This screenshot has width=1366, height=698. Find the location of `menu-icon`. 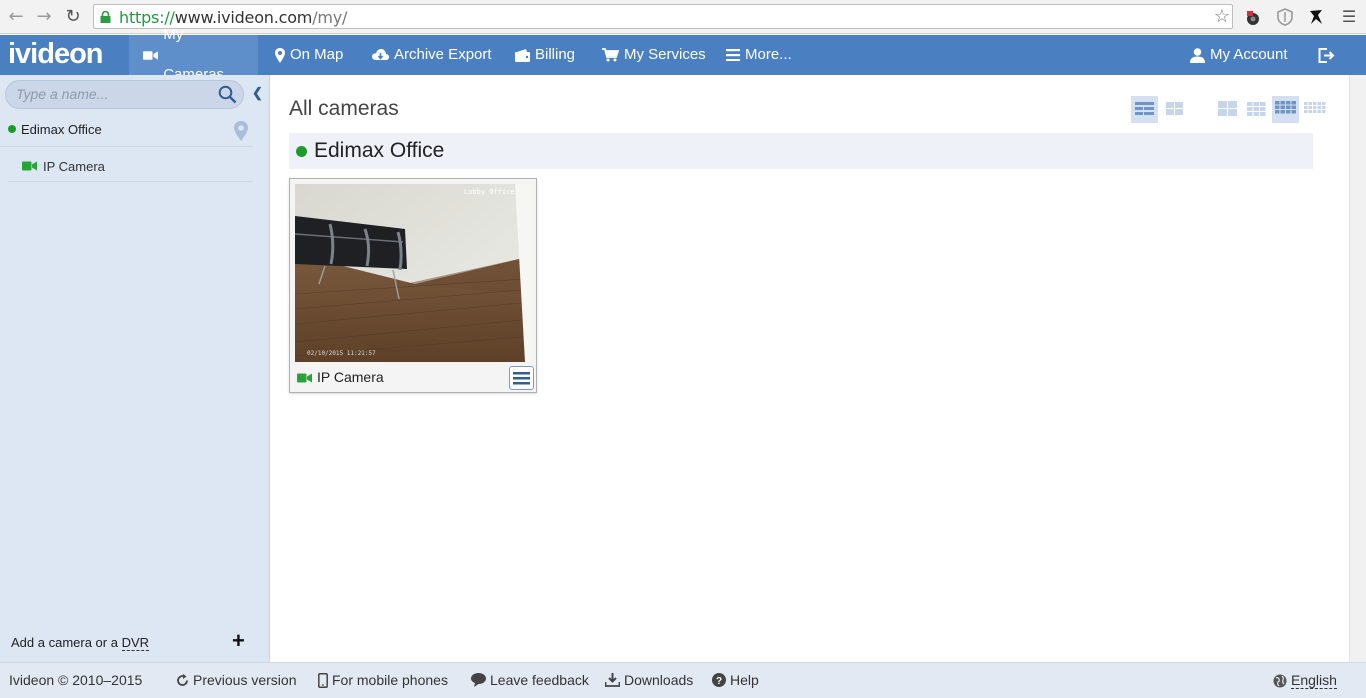

menu-icon is located at coordinates (733, 55).